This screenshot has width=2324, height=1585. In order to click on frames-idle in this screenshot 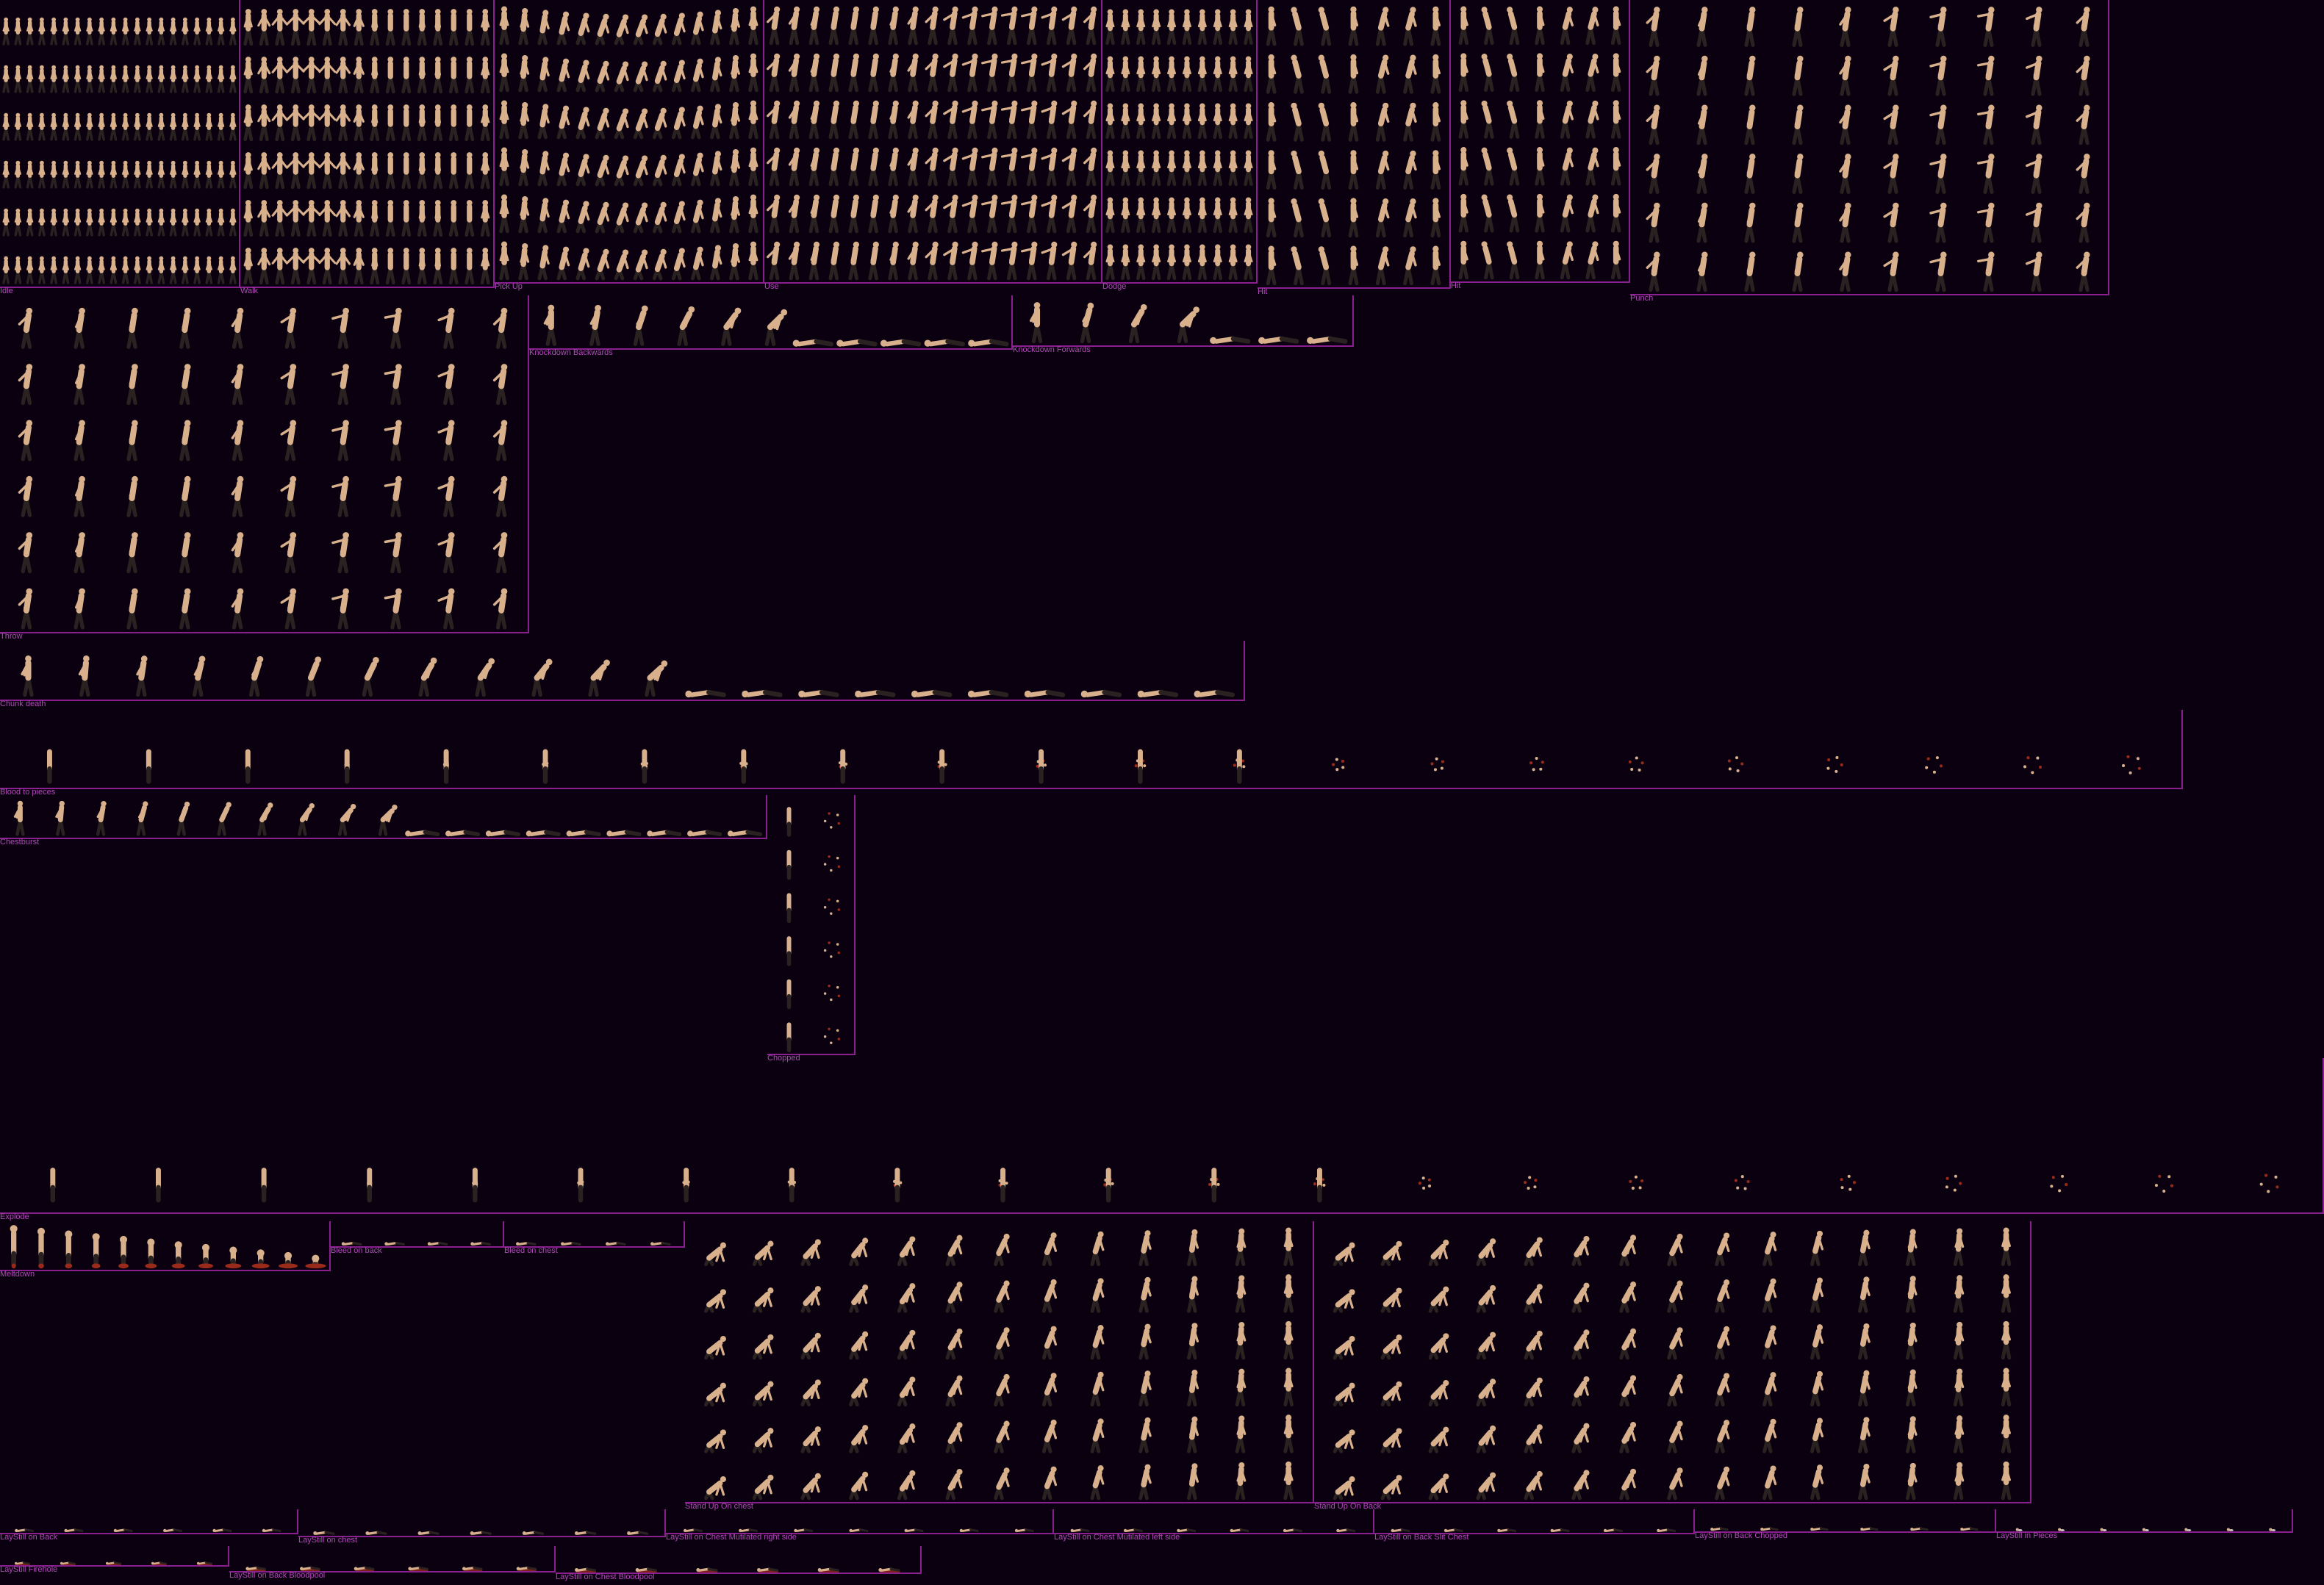, I will do `click(119, 143)`.